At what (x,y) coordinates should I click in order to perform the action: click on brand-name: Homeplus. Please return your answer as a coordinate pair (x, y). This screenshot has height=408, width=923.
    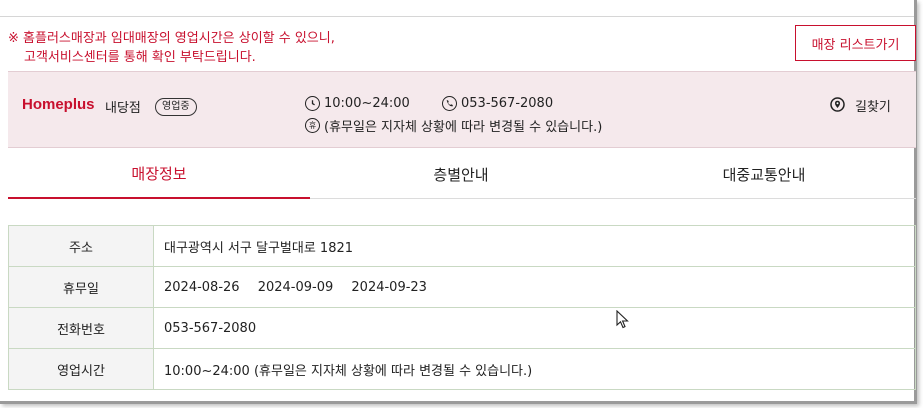
    Looking at the image, I should click on (58, 104).